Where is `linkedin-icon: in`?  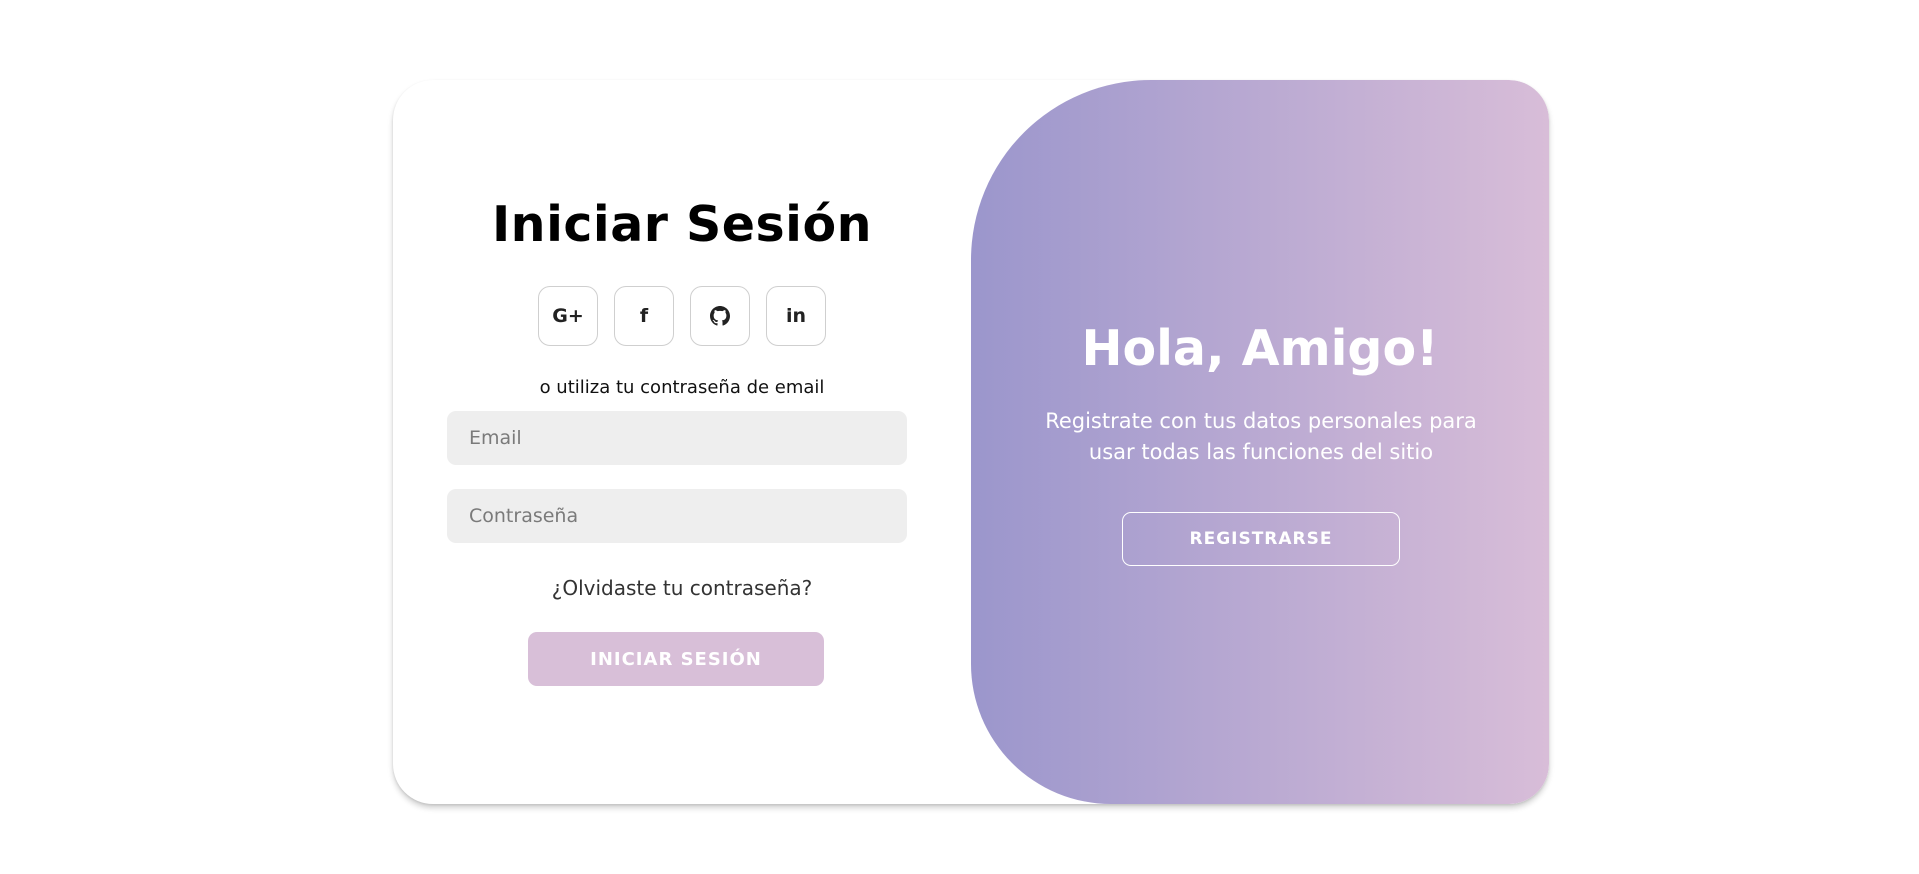 linkedin-icon: in is located at coordinates (796, 316).